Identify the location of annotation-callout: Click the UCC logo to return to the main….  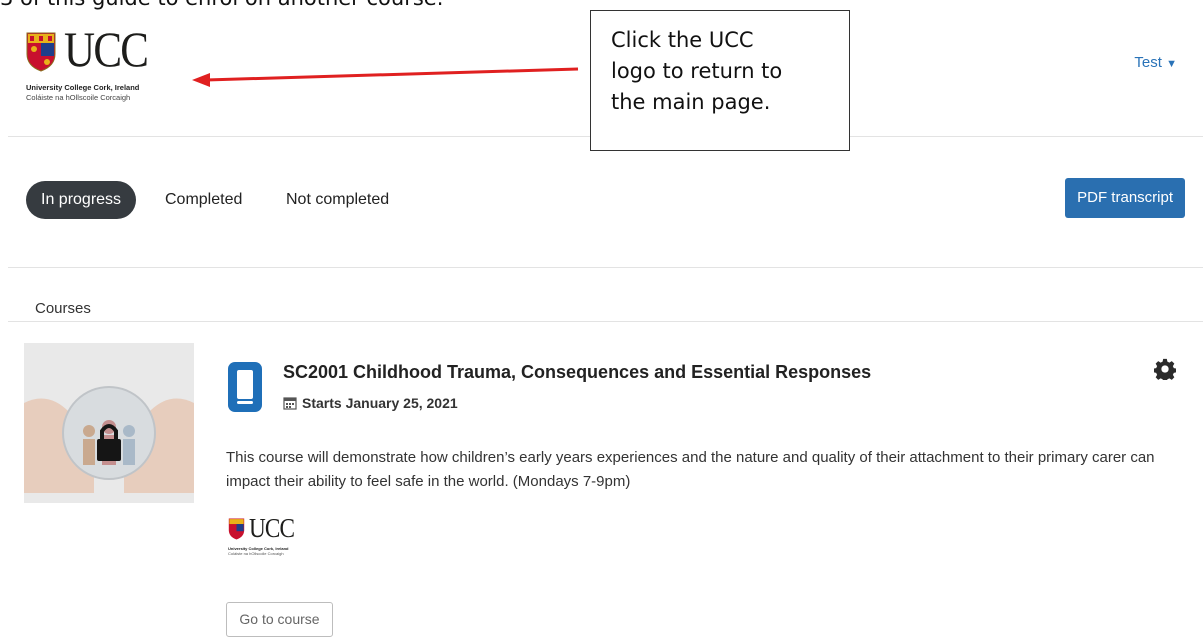
(720, 80).